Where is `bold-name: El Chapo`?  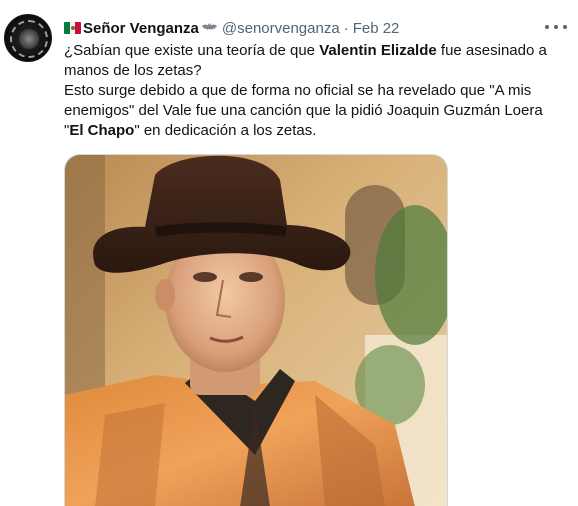
bold-name: El Chapo is located at coordinates (102, 130).